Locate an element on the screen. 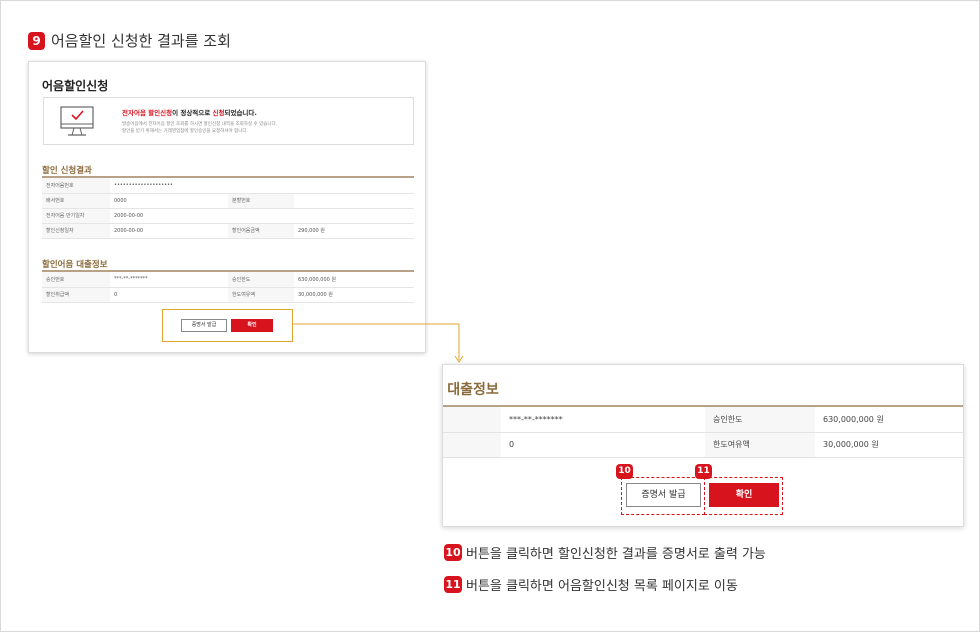  step-heading: 9 어음할인 신청한 결과를 조회 is located at coordinates (129, 40).